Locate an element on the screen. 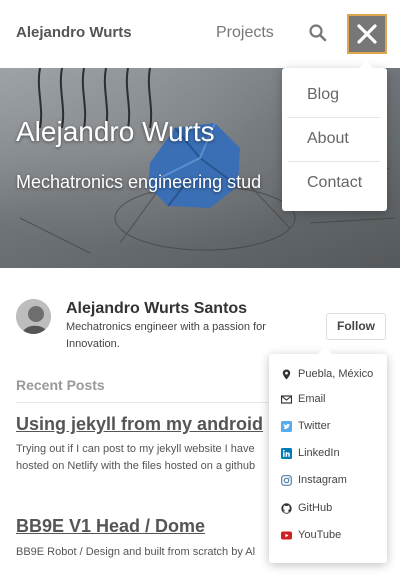  search-icon is located at coordinates (318, 33).